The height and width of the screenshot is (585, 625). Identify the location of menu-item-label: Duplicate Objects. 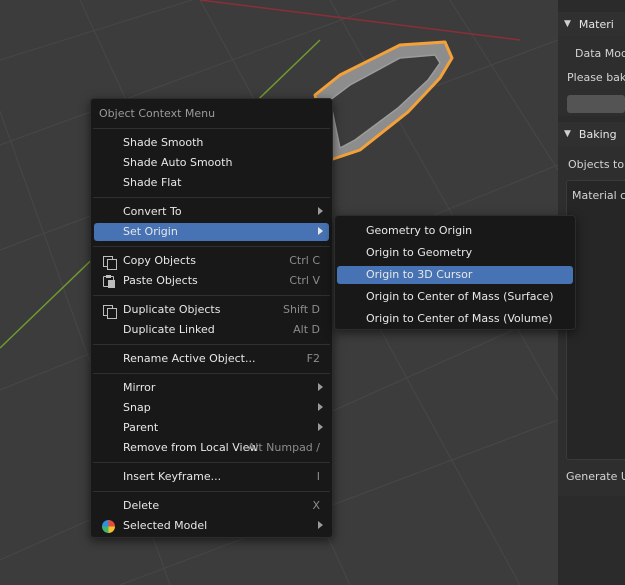
(172, 309).